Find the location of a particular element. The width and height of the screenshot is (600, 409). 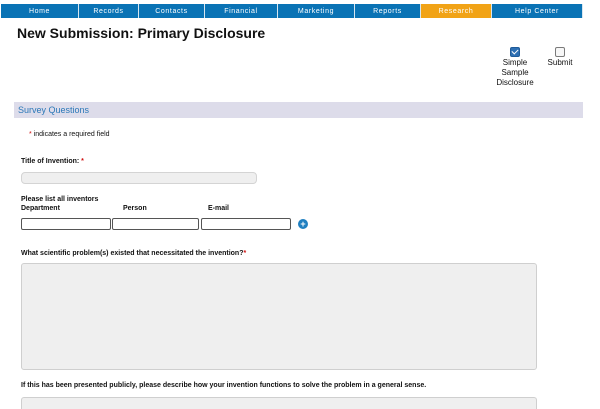

title-of-invention-label: Title of Invention: * is located at coordinates (52, 161).